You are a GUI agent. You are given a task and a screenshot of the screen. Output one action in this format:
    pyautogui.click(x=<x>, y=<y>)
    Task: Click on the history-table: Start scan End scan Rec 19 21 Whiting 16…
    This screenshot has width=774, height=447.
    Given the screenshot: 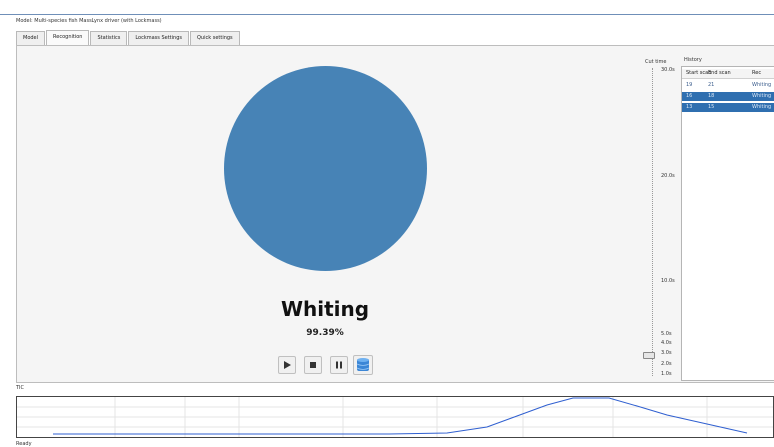 What is the action you would take?
    pyautogui.click(x=727, y=223)
    